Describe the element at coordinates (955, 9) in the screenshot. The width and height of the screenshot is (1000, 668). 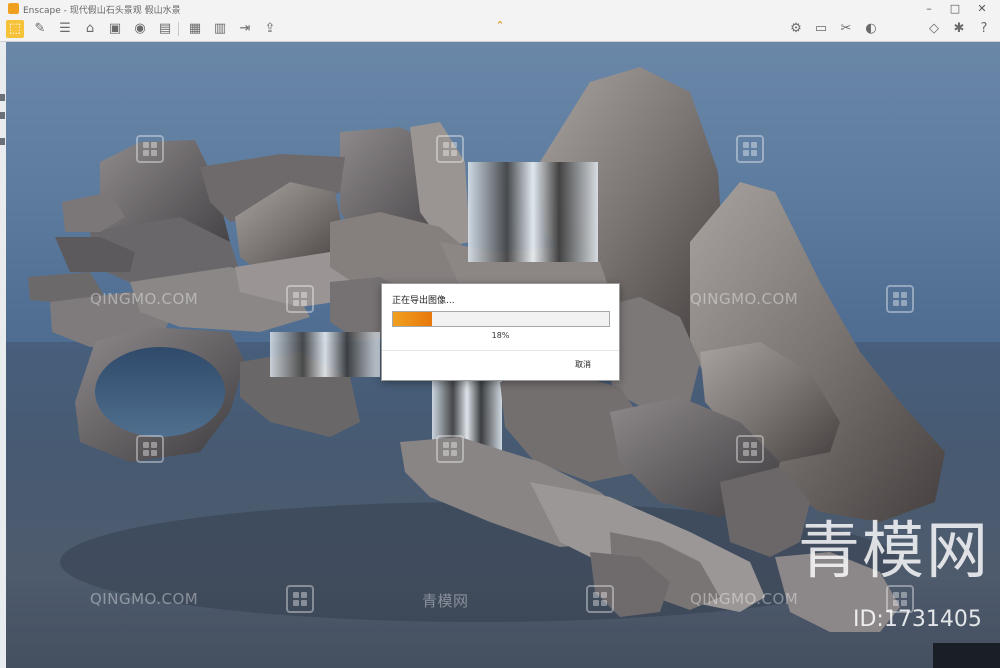
I see `maximize-button: □` at that location.